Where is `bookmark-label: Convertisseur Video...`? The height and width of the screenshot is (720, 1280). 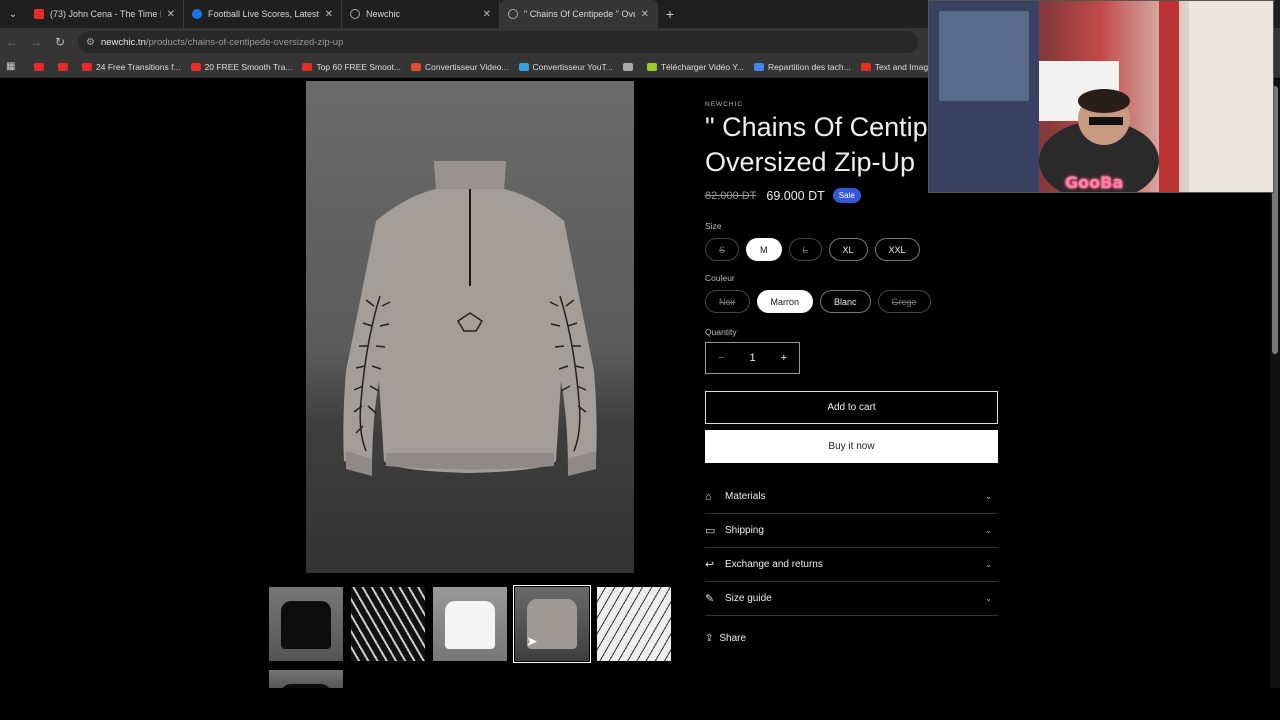 bookmark-label: Convertisseur Video... is located at coordinates (467, 66).